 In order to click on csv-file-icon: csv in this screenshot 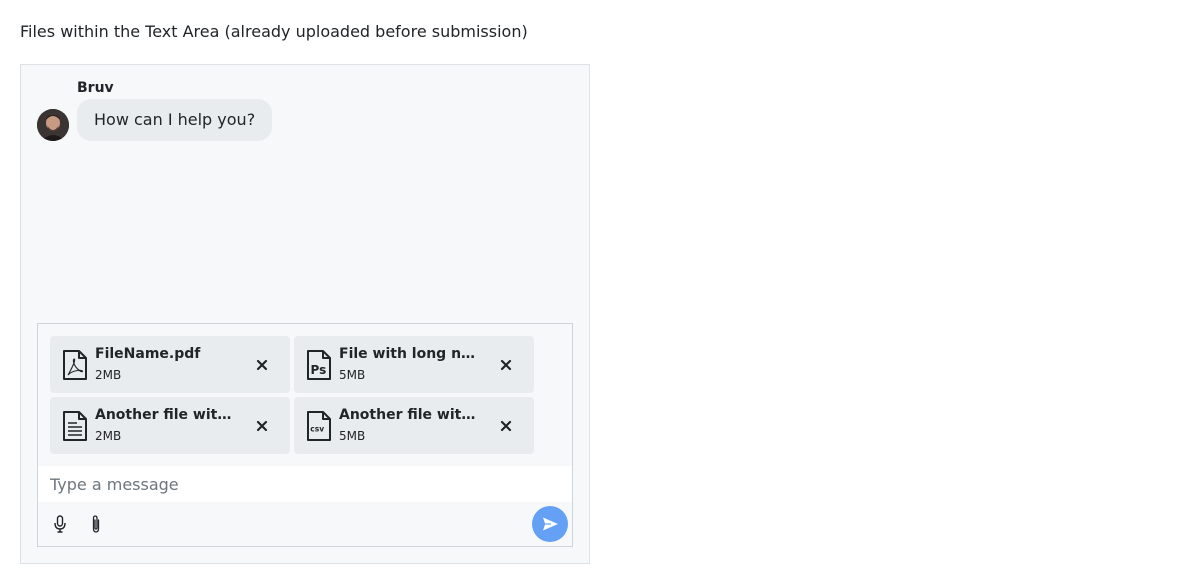, I will do `click(319, 426)`.